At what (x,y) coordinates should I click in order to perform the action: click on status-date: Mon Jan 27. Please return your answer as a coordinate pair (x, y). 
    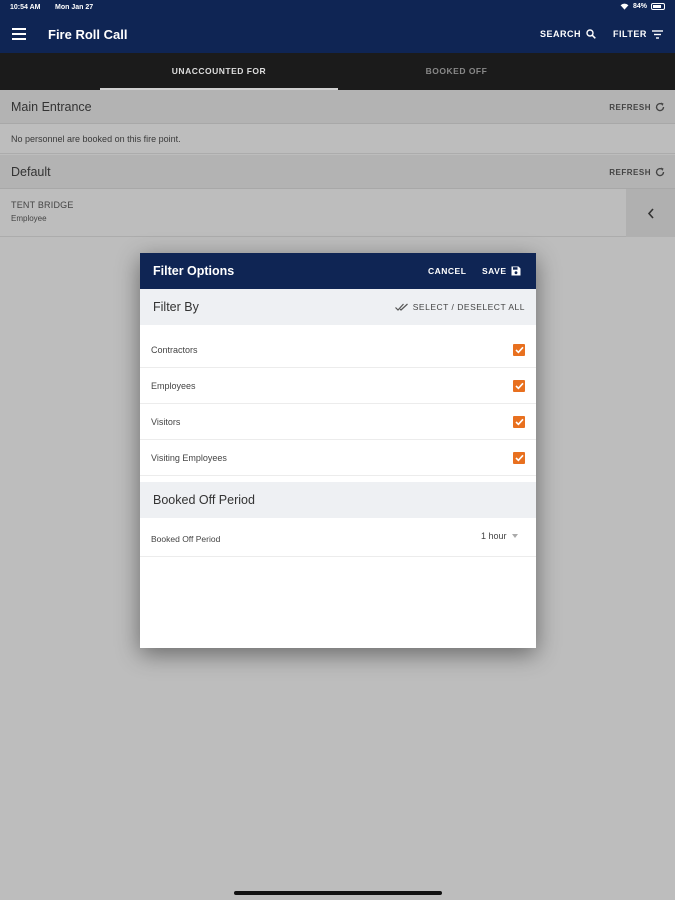
    Looking at the image, I should click on (74, 7).